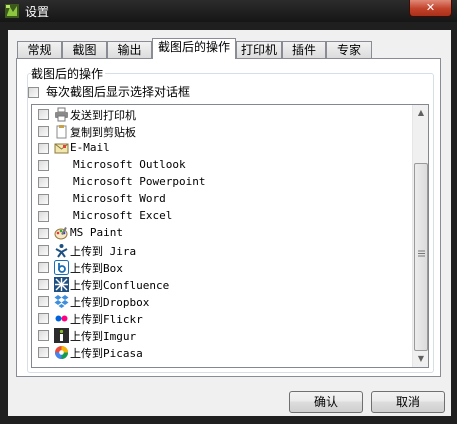 This screenshot has height=424, width=457. I want to click on show-dialog-label: 每次截图后显示选择对话框, so click(118, 92).